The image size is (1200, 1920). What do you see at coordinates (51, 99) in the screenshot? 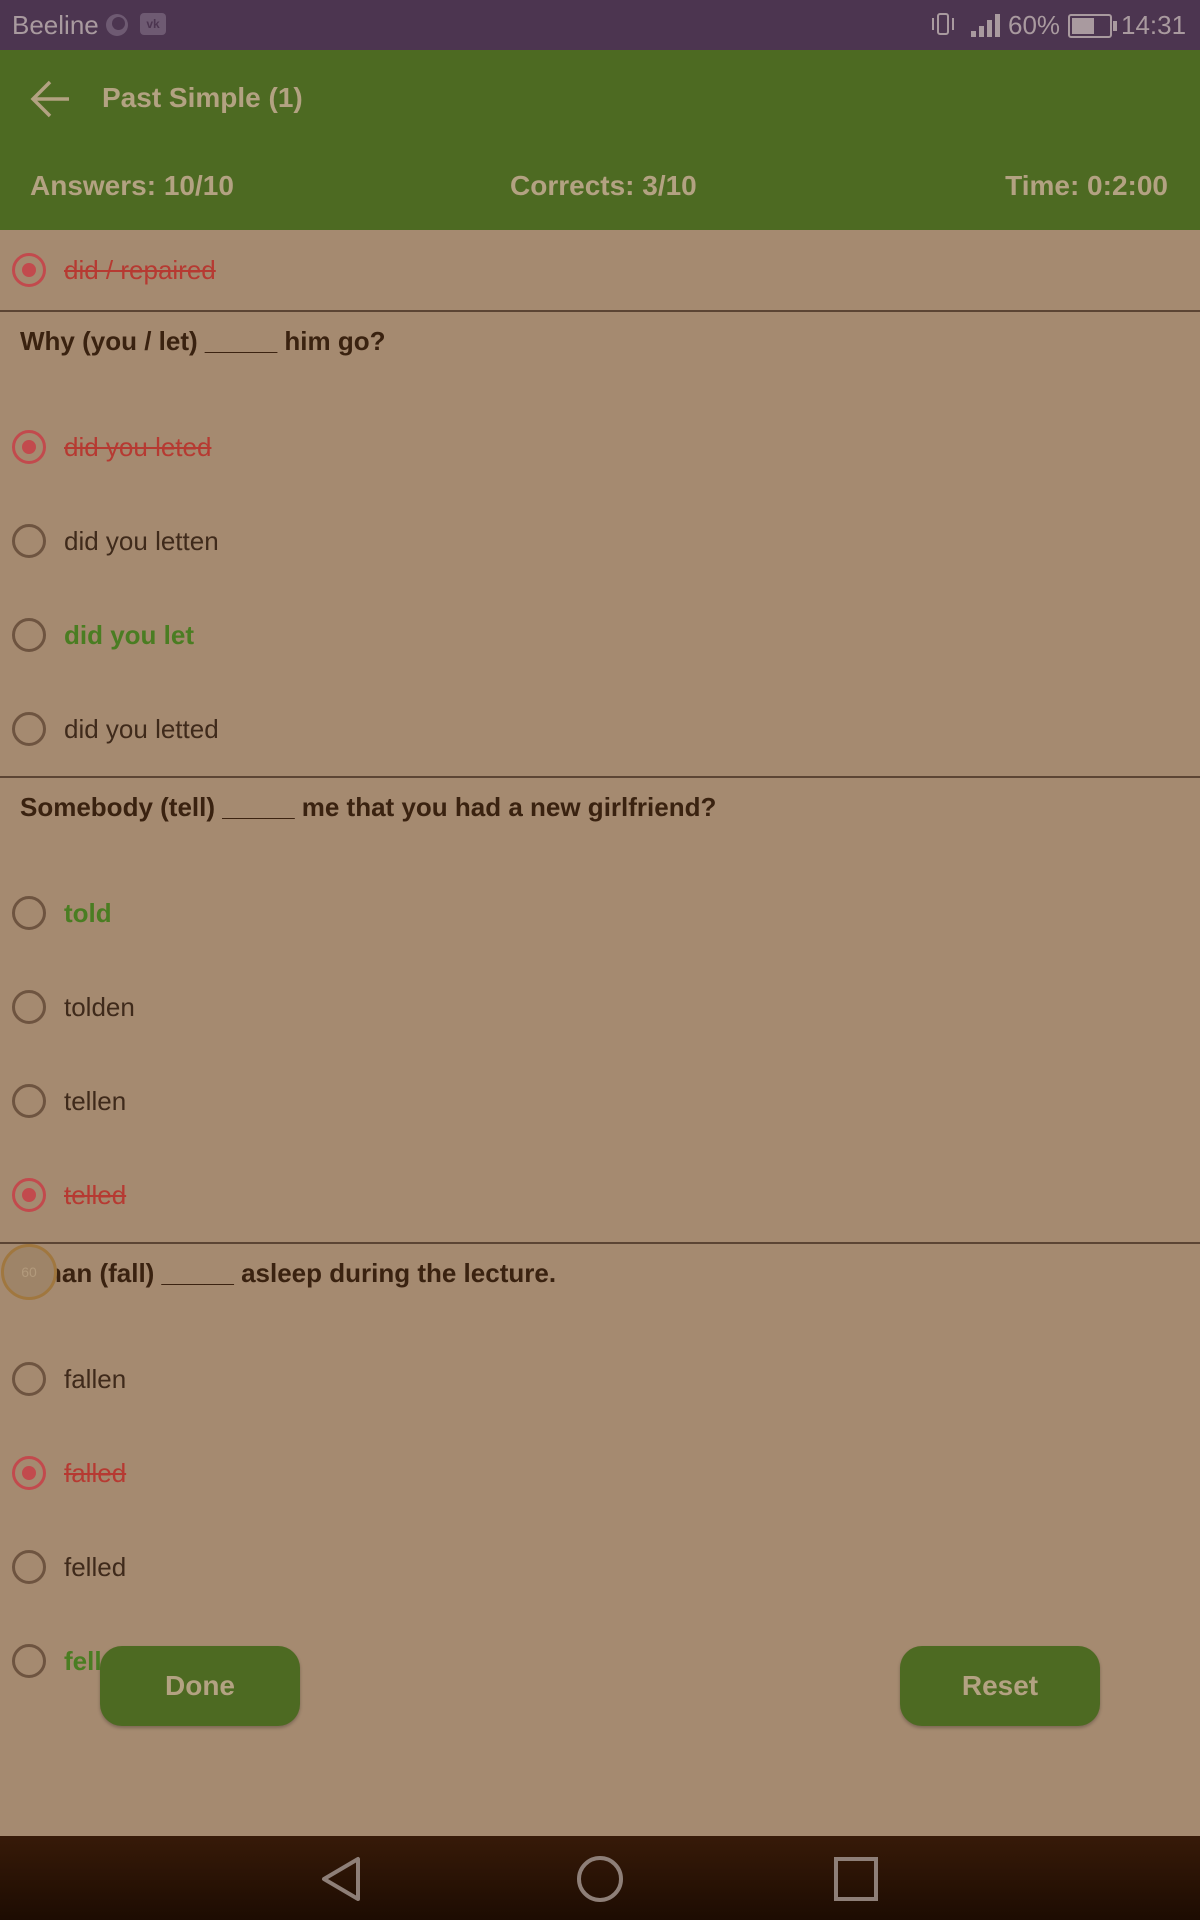
I see `back-arrow-icon` at bounding box center [51, 99].